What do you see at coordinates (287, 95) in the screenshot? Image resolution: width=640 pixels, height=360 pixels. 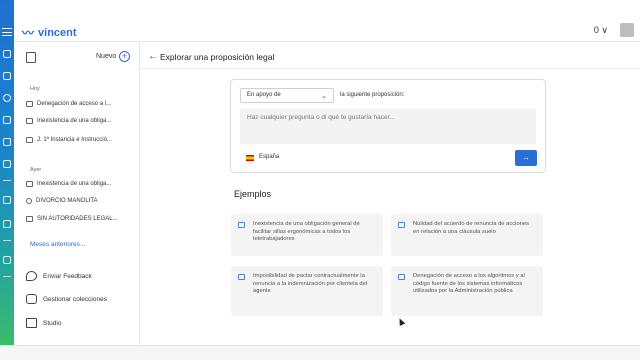 I see `stance-select: En apoyo de ⌄` at bounding box center [287, 95].